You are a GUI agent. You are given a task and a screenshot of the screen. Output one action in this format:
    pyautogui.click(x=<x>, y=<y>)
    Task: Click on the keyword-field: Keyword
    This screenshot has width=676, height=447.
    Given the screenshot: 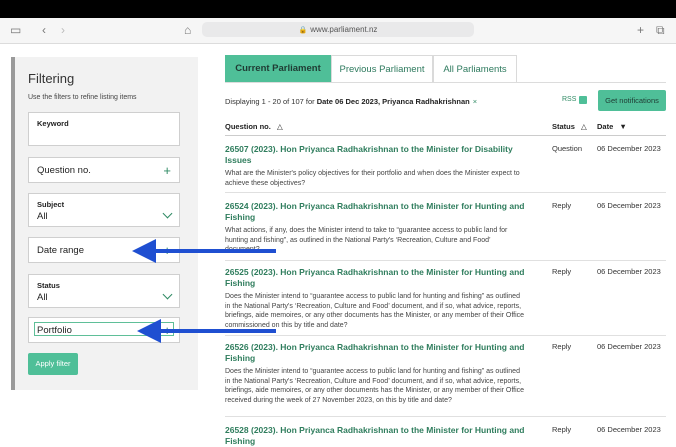 What is the action you would take?
    pyautogui.click(x=104, y=129)
    